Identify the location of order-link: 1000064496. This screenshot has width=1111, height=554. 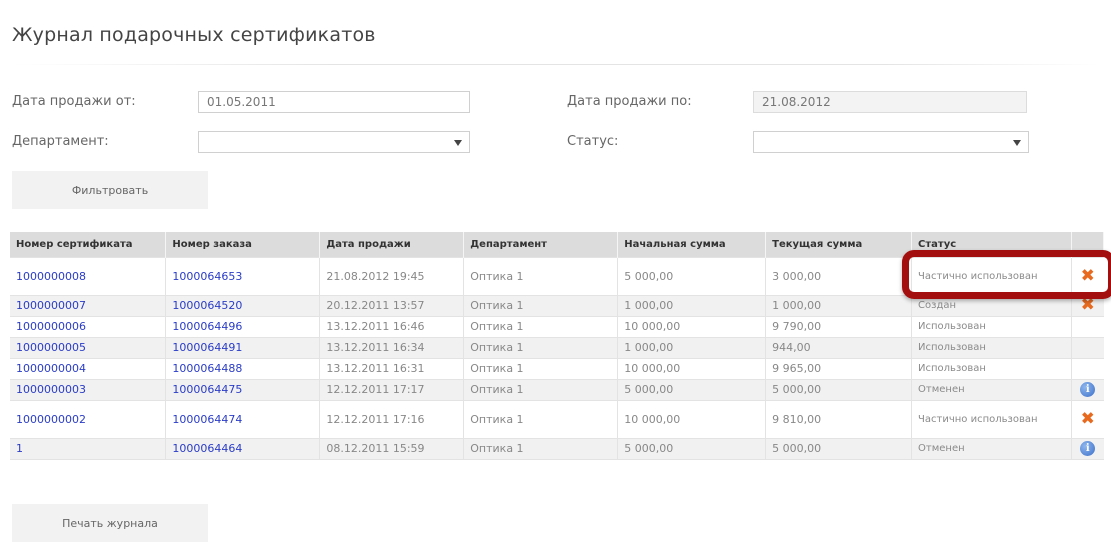
(243, 326).